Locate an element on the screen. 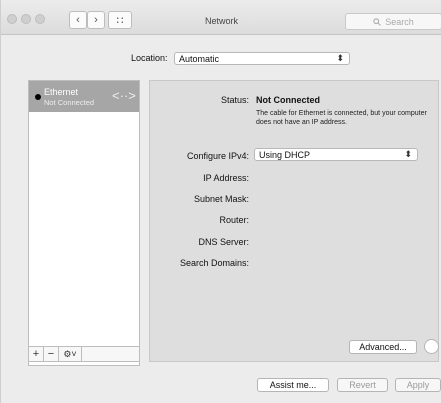  add-service-button: + is located at coordinates (36, 354).